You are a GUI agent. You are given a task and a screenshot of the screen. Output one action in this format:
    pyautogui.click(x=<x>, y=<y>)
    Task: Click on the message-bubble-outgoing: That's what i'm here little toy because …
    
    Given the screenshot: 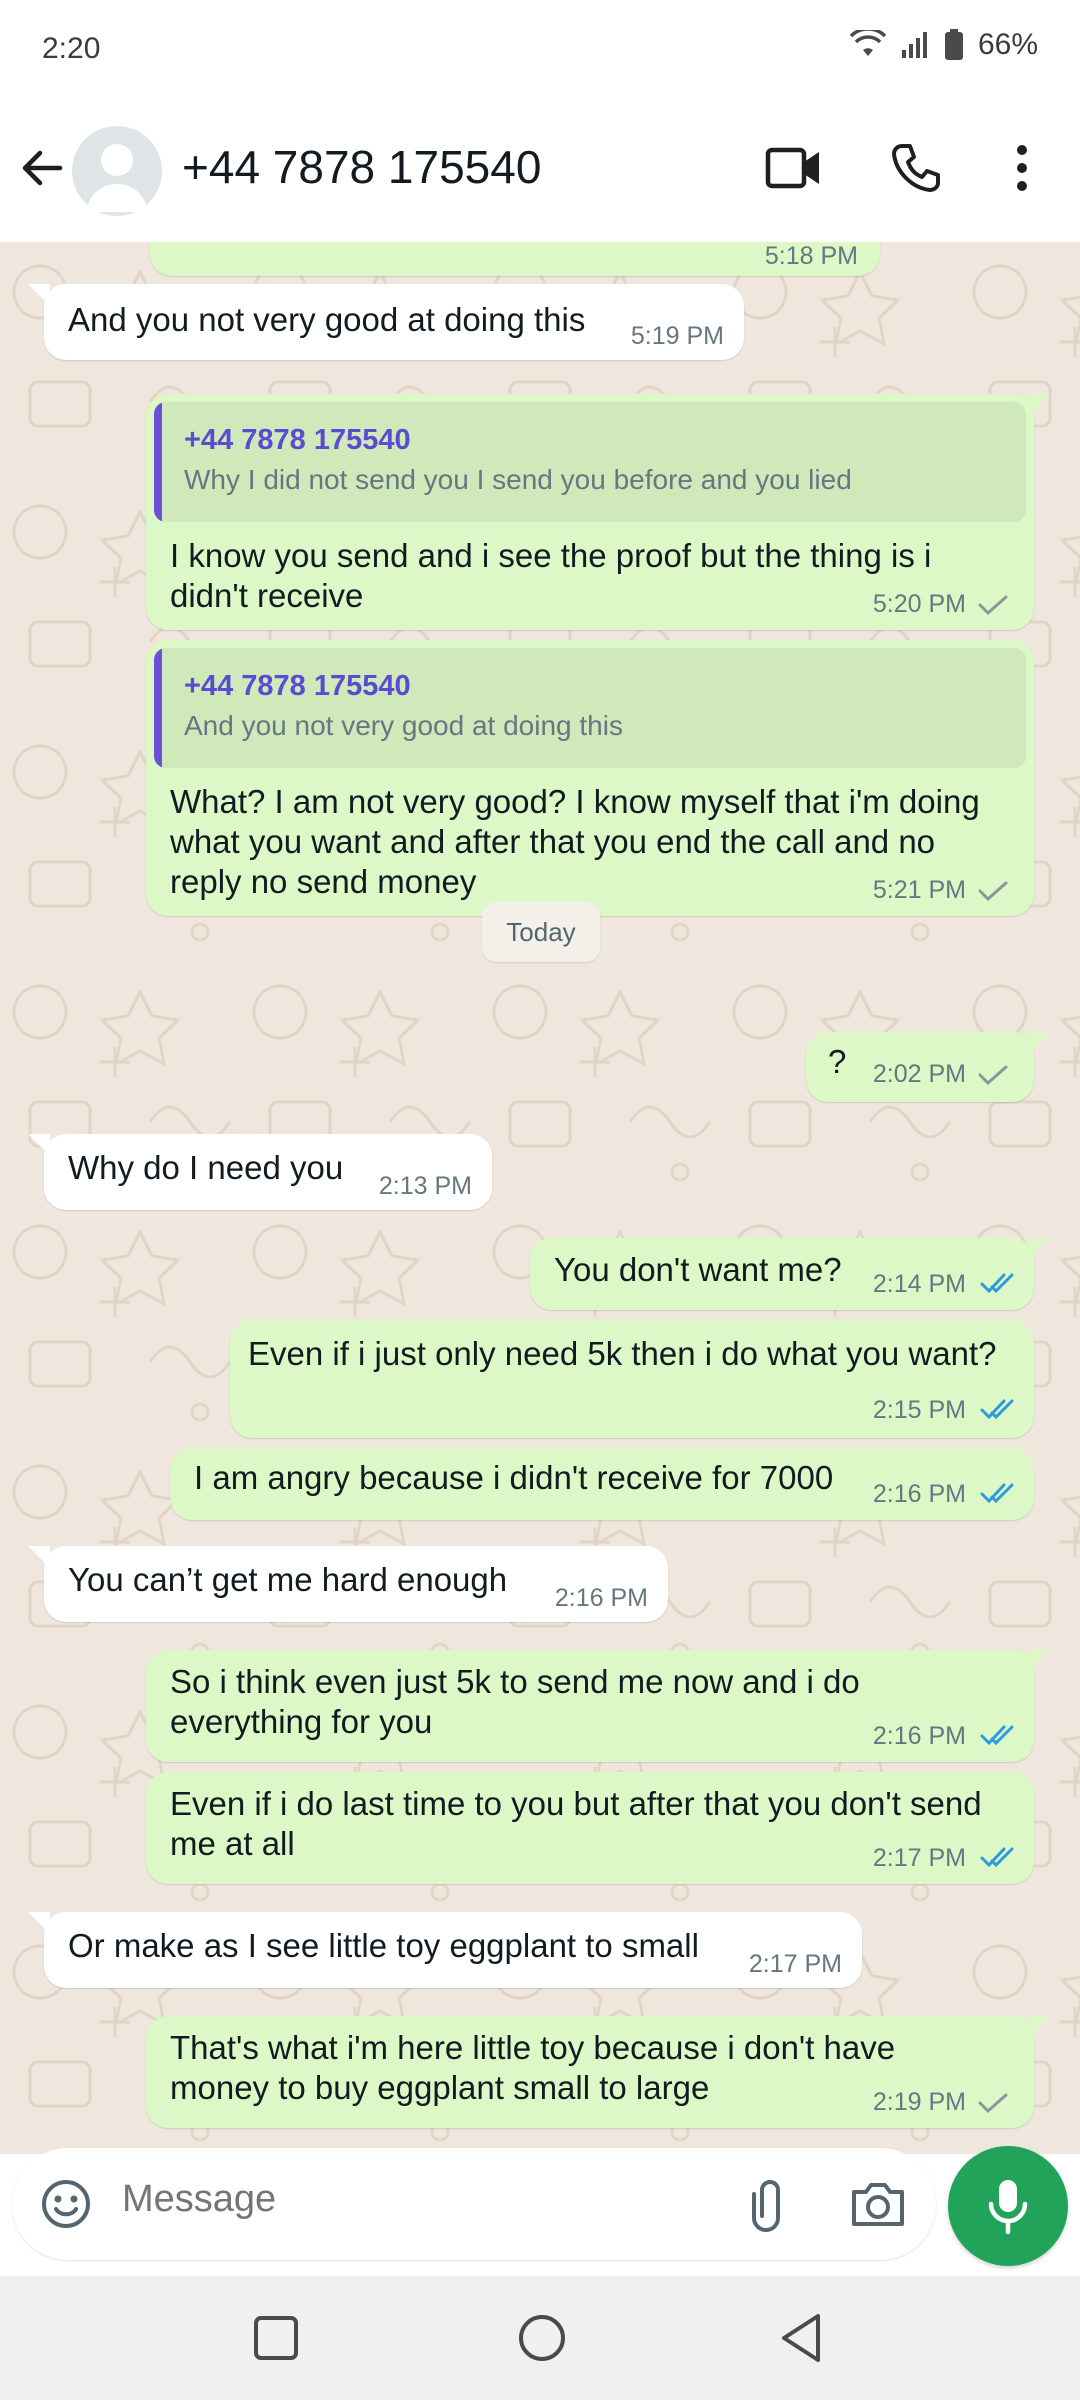 What is the action you would take?
    pyautogui.click(x=598, y=2072)
    